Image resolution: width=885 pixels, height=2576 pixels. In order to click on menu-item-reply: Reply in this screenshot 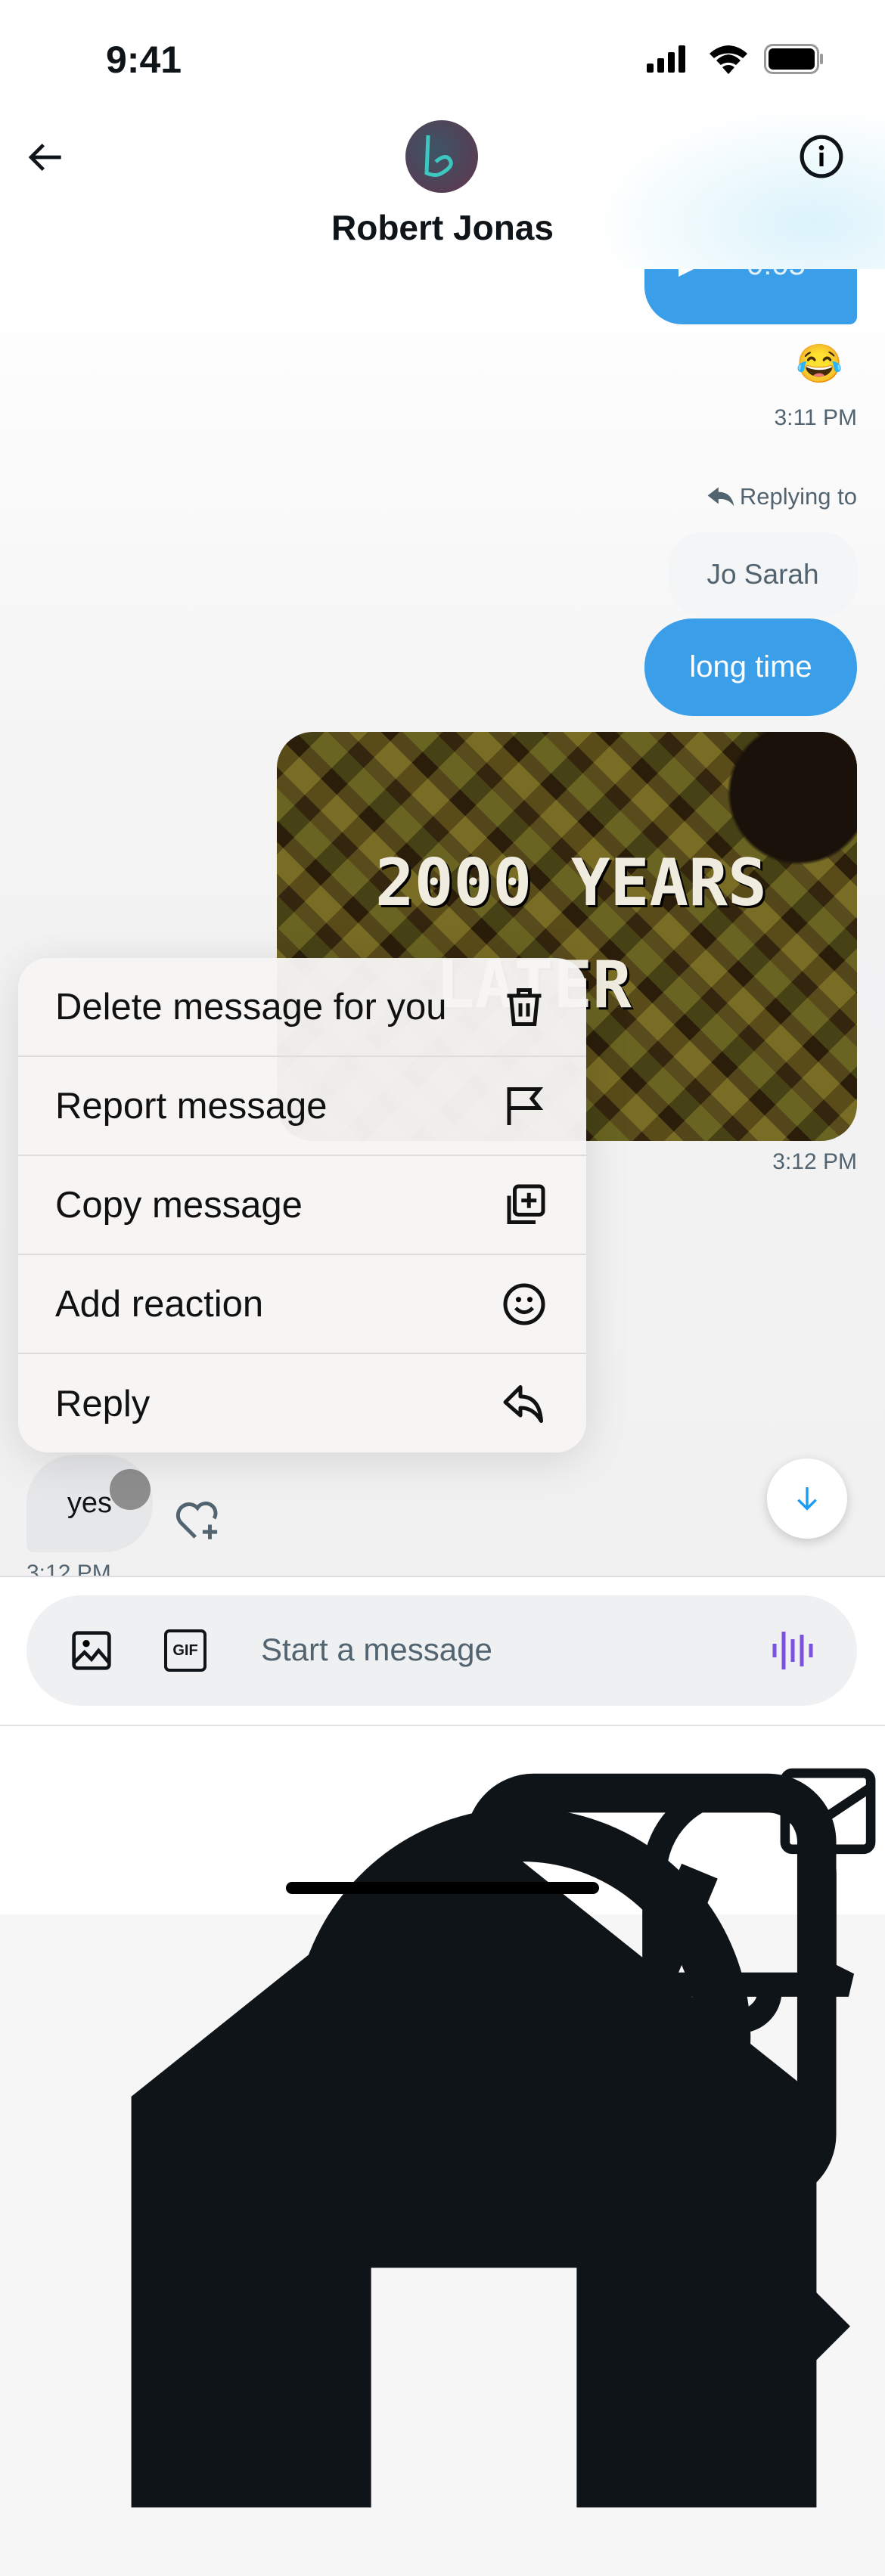, I will do `click(302, 1403)`.